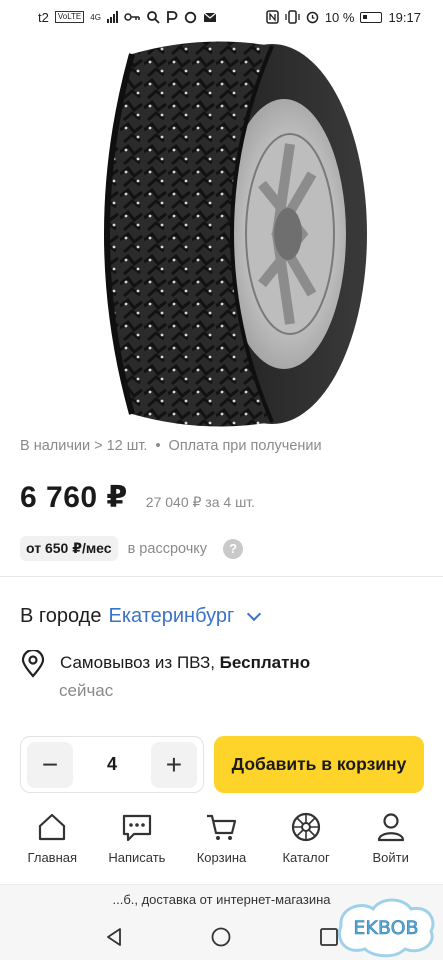 This screenshot has width=443, height=960. I want to click on watermark-logo: EKBOB, so click(386, 926).